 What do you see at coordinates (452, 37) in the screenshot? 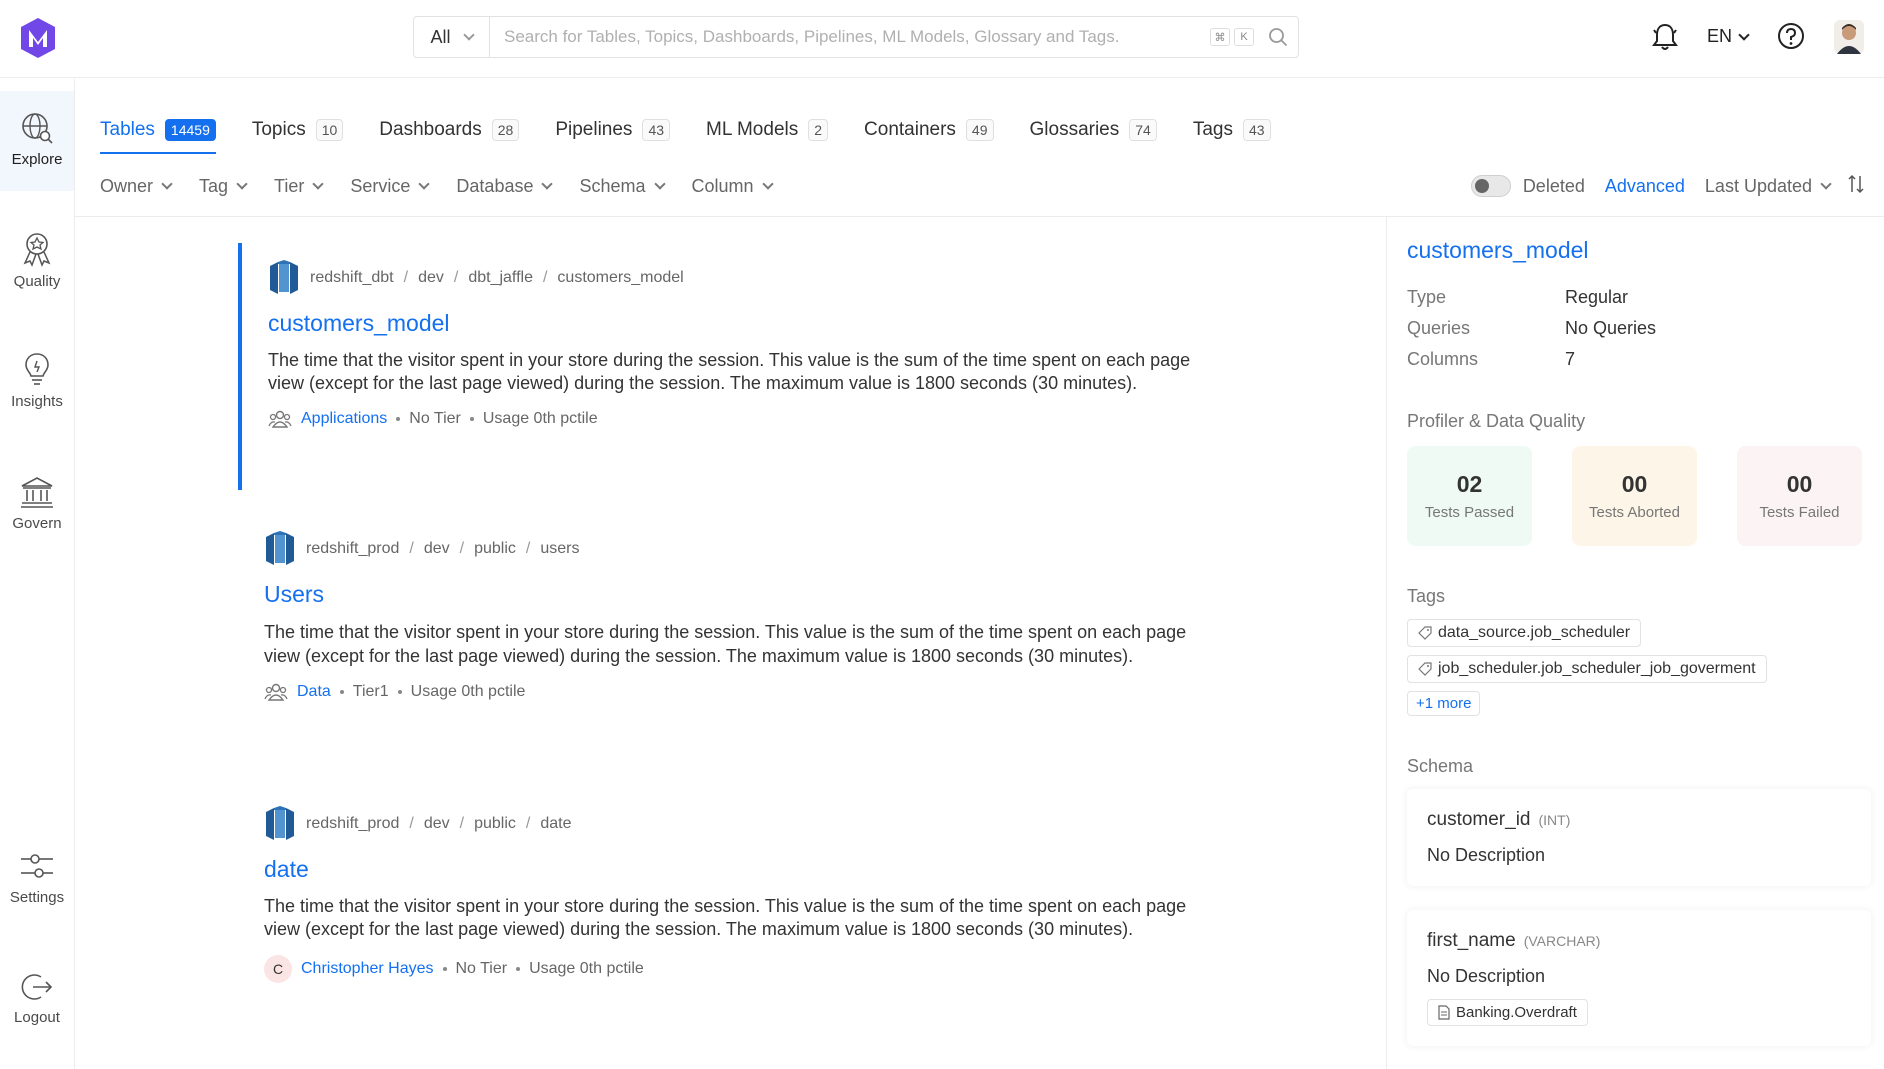
I see `search-scope-dropdown: All` at bounding box center [452, 37].